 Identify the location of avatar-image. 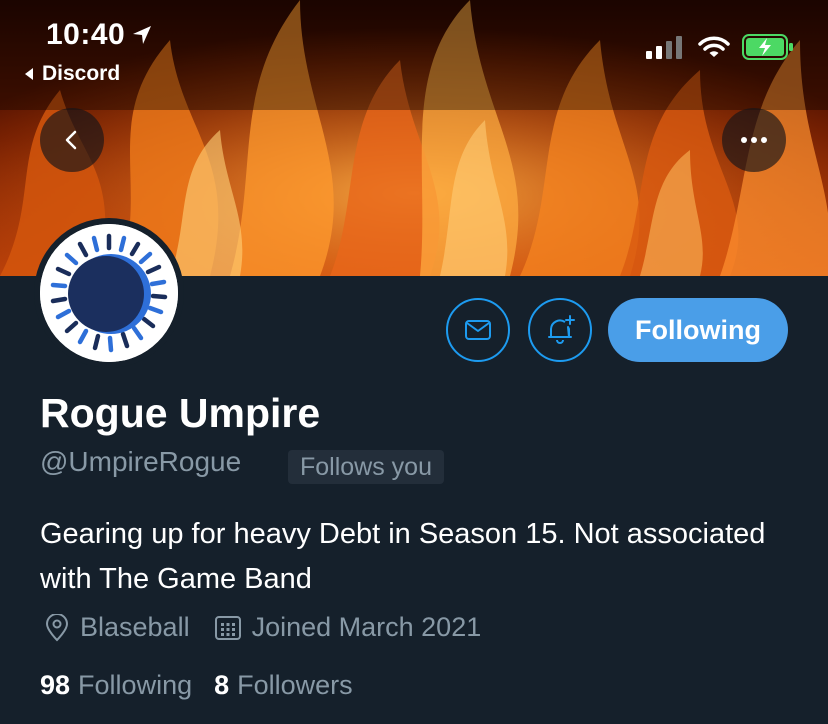
(109, 293).